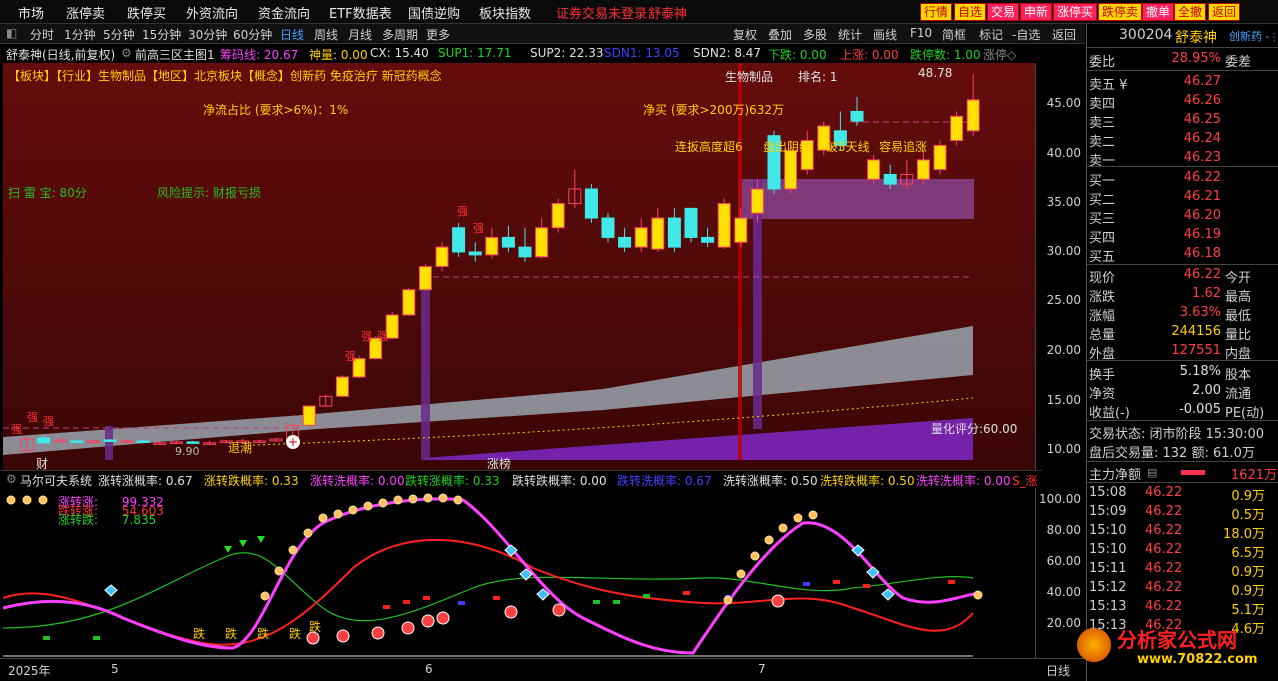 This screenshot has width=1278, height=681. I want to click on btn-cancel-all: 全撤, so click(1190, 12).